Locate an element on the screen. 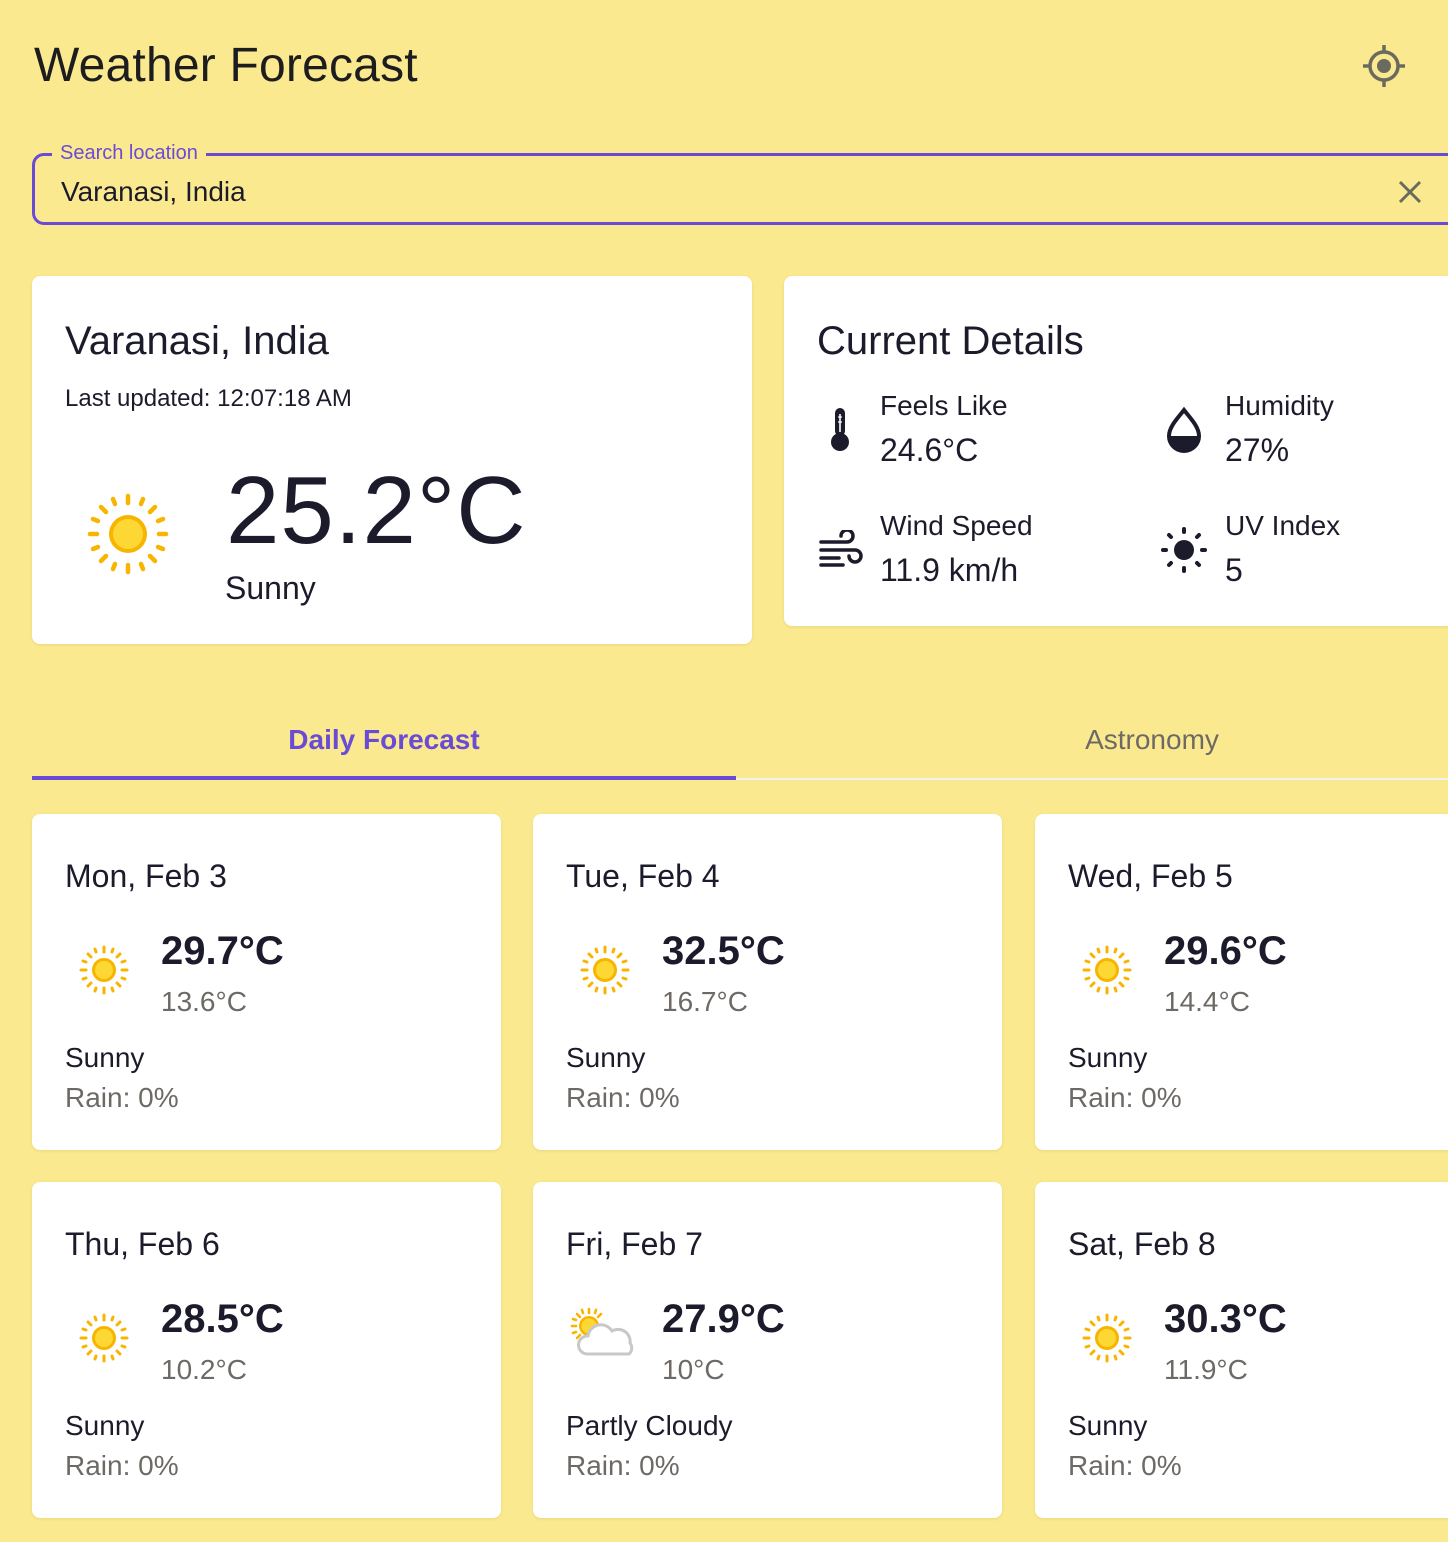 The width and height of the screenshot is (1448, 1542). forecast-card-thu: Thu, Feb 6 28.5°C 10.2°C Sunny Rain: 0% is located at coordinates (266, 1350).